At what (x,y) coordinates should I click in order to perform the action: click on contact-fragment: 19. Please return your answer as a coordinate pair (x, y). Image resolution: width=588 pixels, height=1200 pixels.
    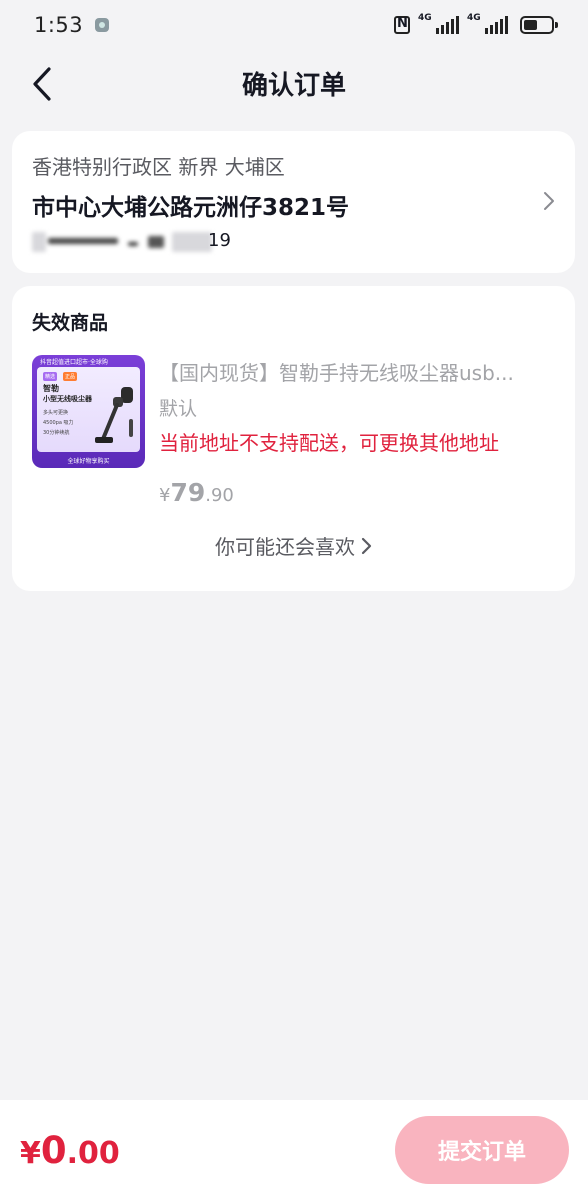
    Looking at the image, I should click on (219, 240).